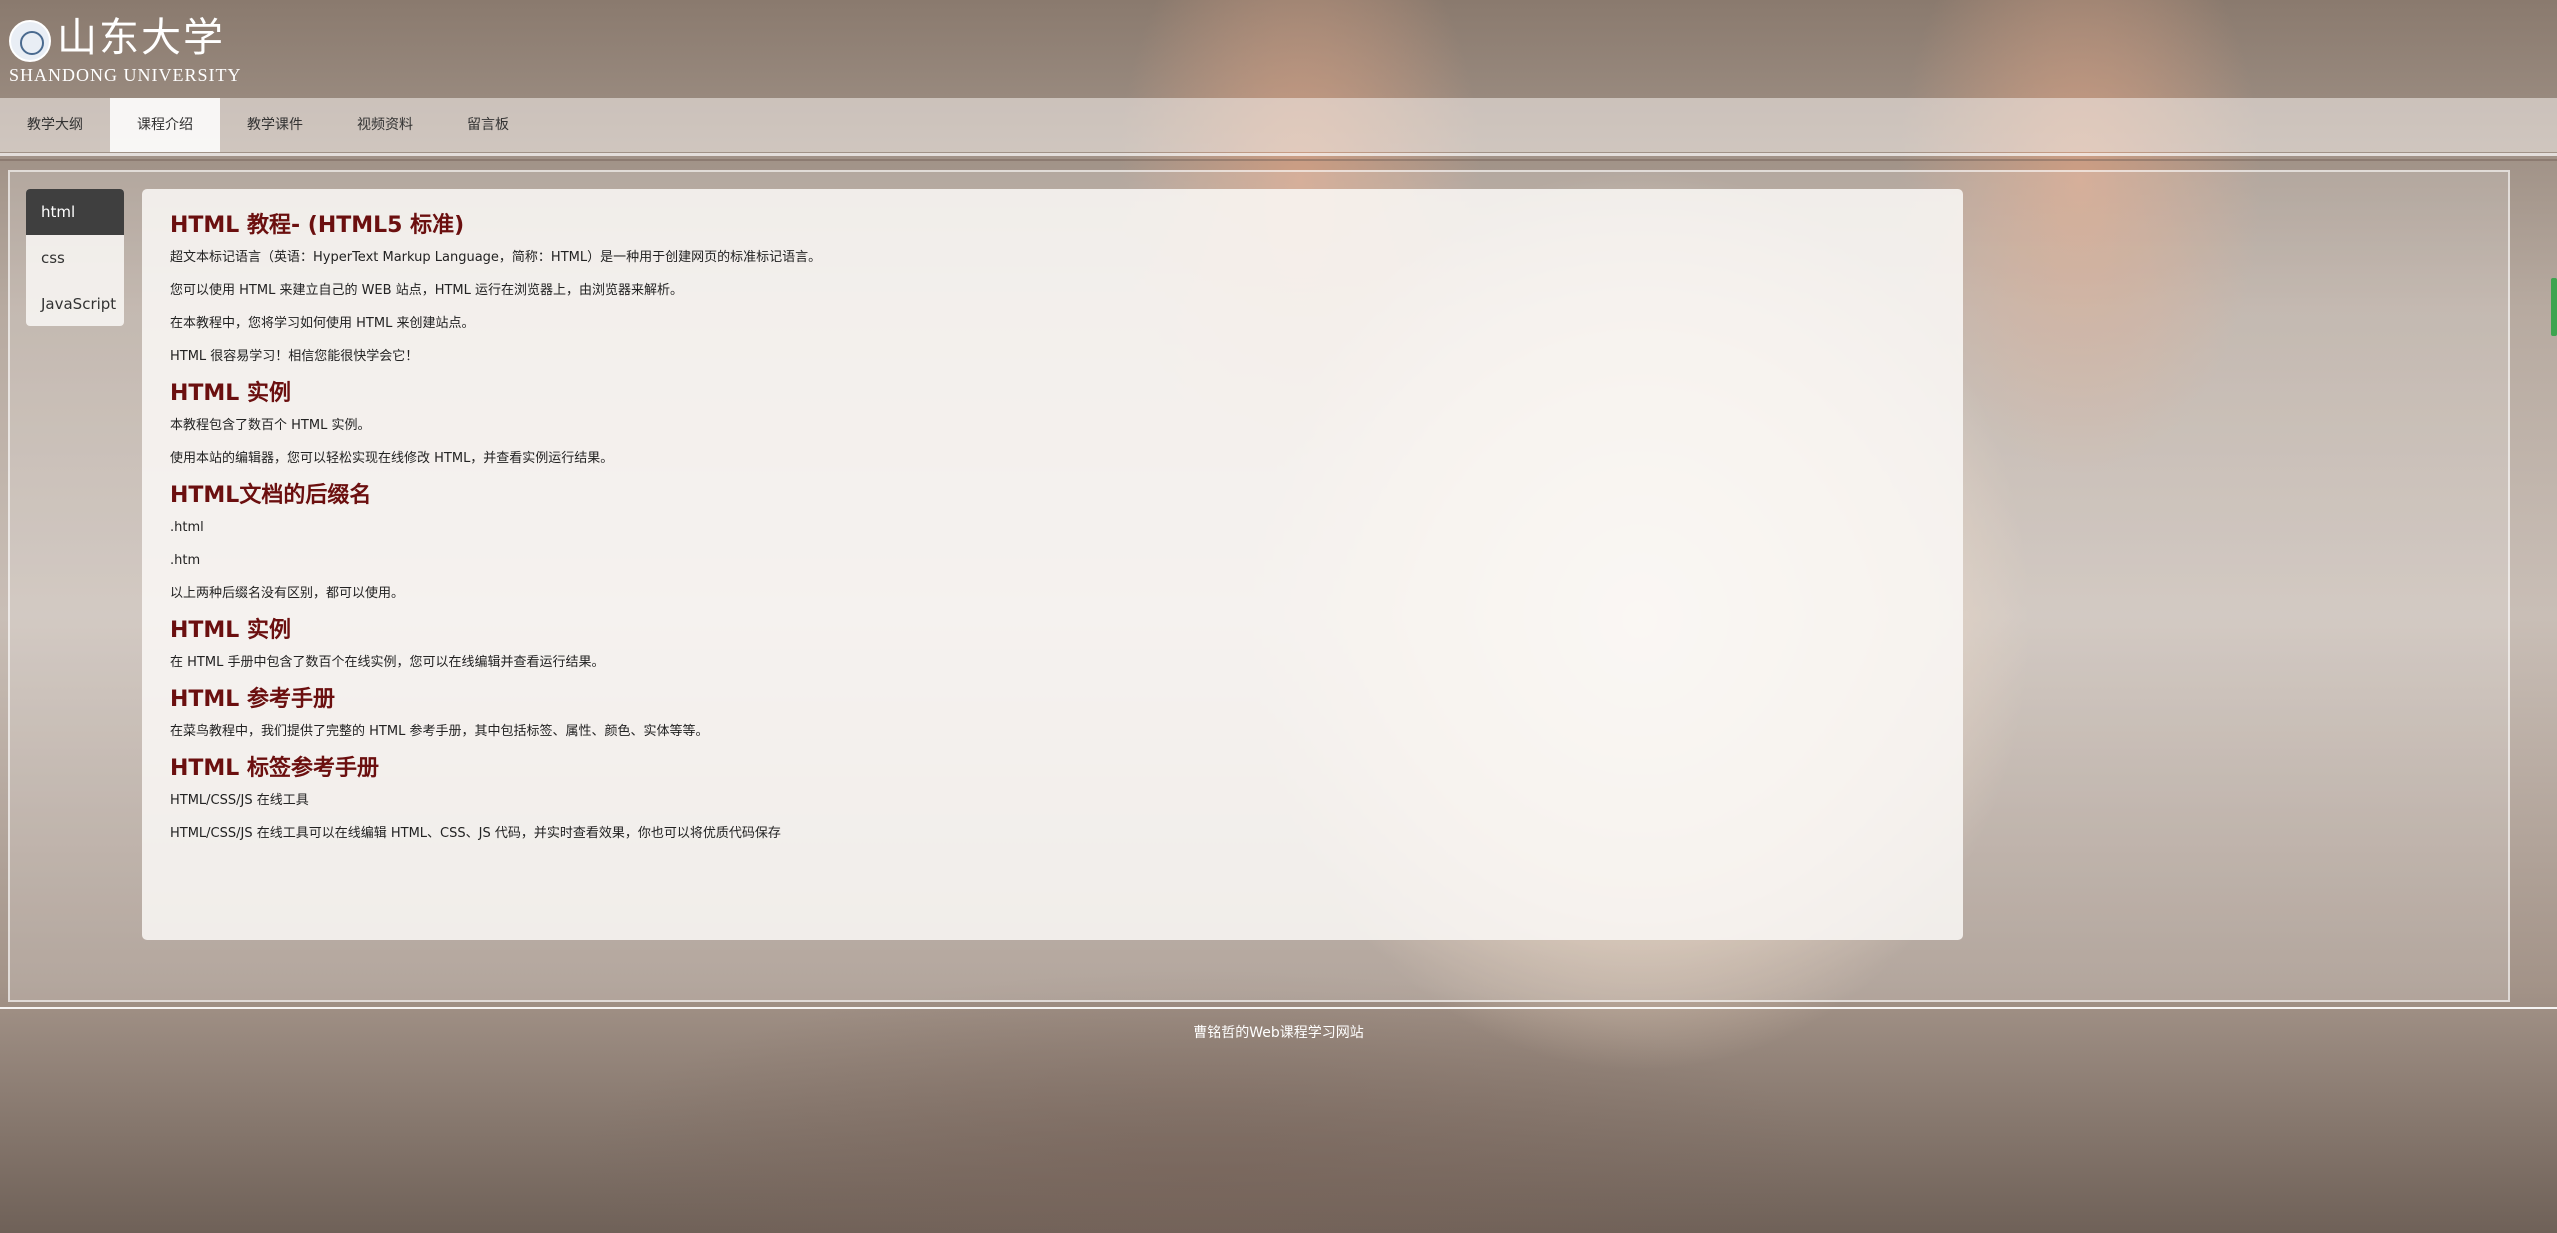 The height and width of the screenshot is (1233, 2557). I want to click on paragraph: 在本教程中，您将学习如何使用 HTML 来创建站点。, so click(322, 323).